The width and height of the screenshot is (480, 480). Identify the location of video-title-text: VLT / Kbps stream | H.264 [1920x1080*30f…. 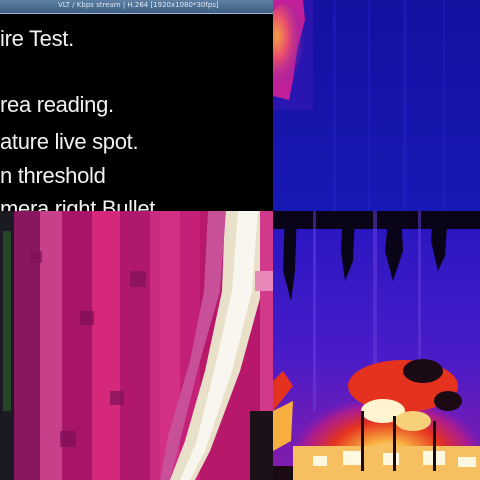
(138, 5).